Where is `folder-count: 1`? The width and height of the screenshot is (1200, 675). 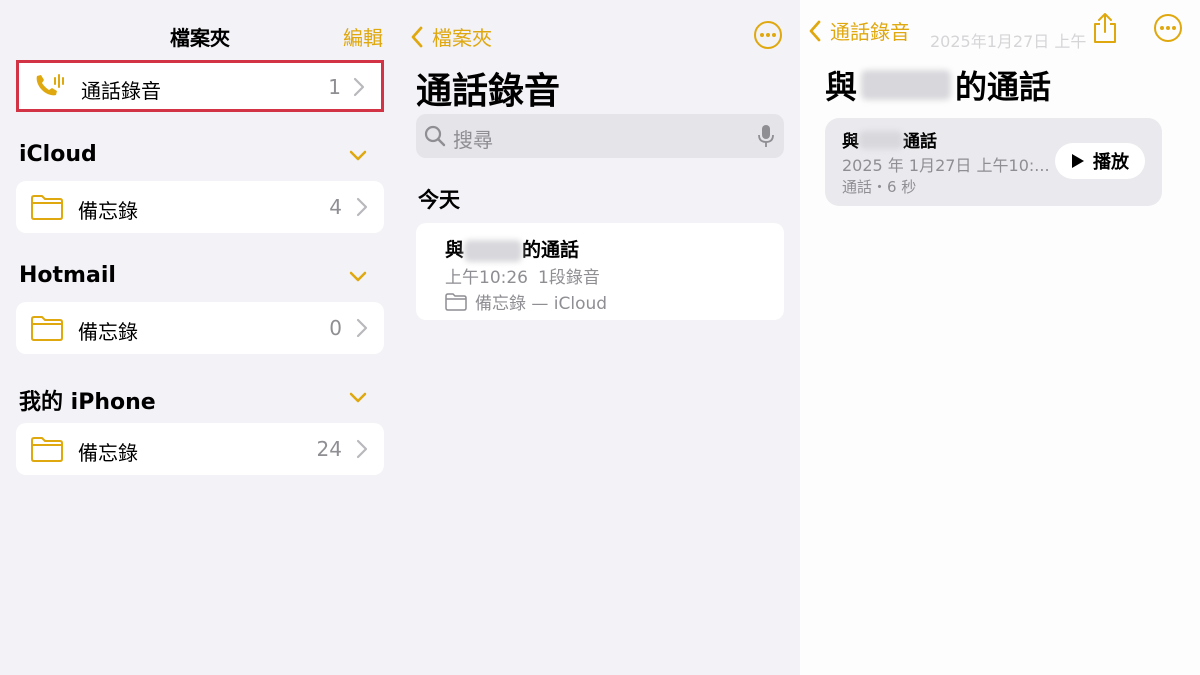
folder-count: 1 is located at coordinates (334, 87).